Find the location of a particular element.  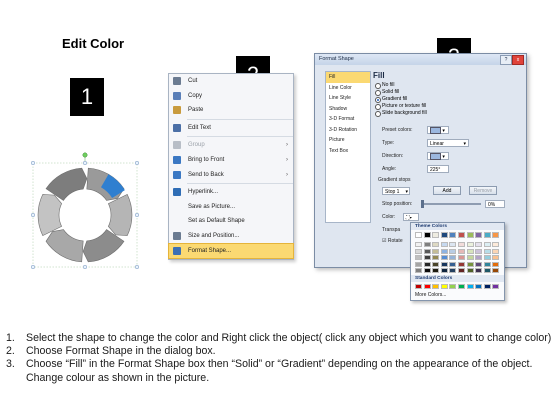

slider-thumb is located at coordinates (422, 204).